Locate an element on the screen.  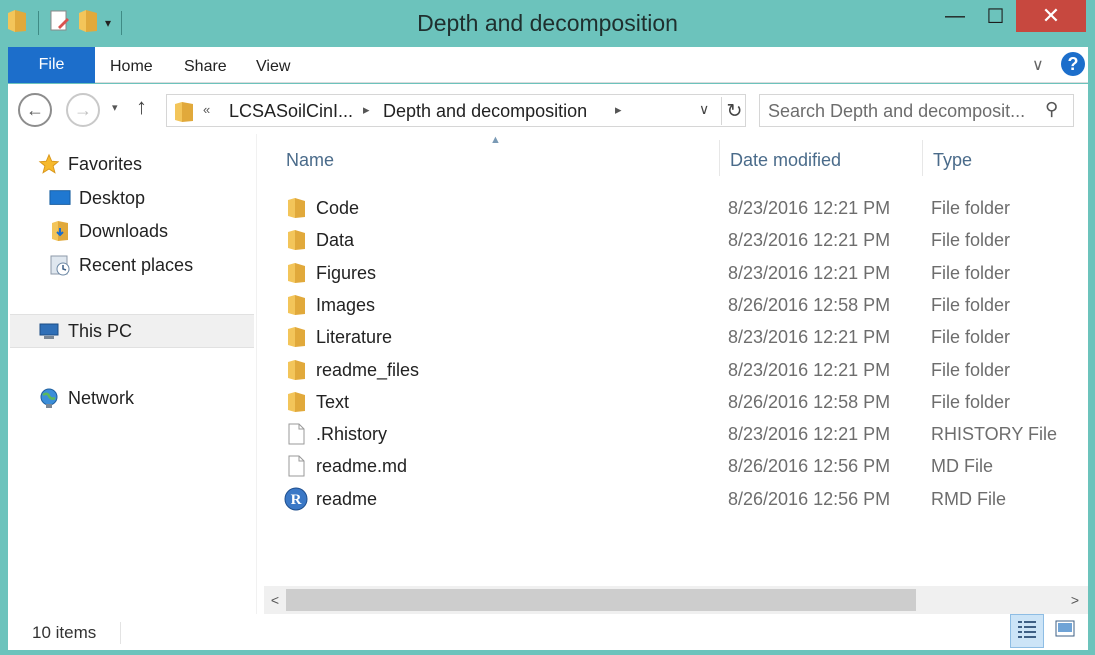
file-name: Data is located at coordinates (335, 240).